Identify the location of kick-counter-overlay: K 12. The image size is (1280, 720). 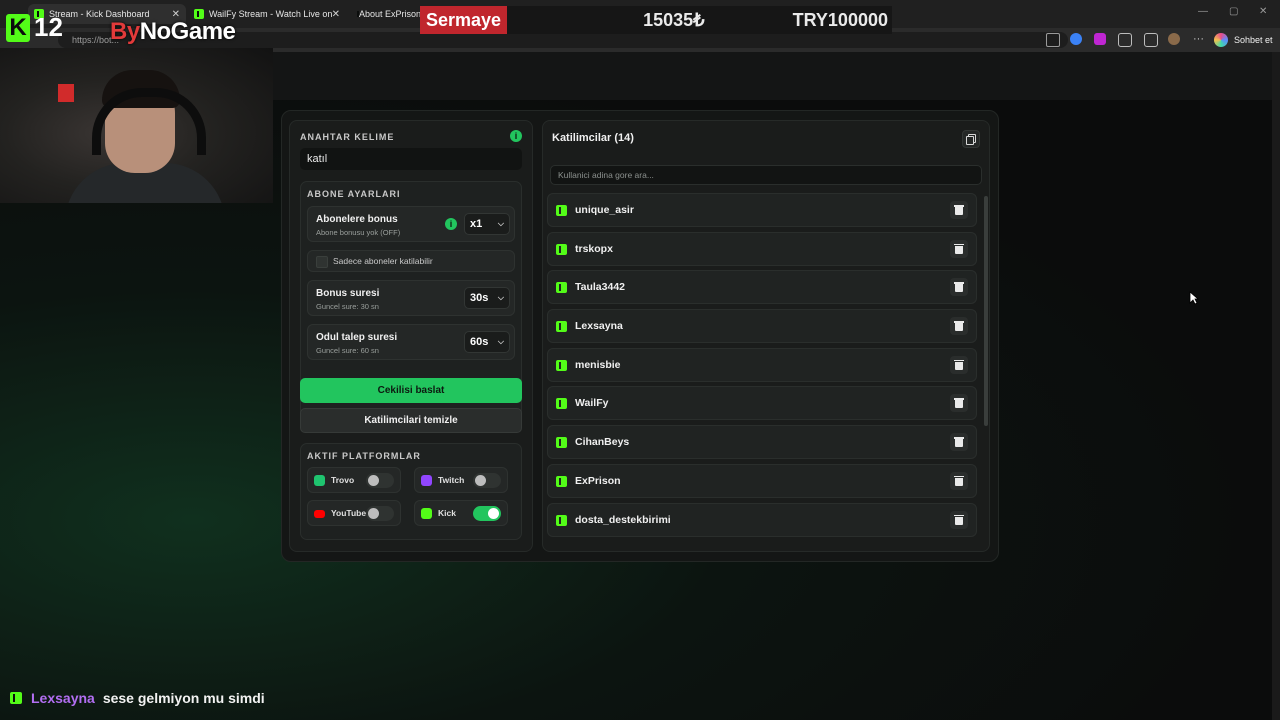
(34, 27).